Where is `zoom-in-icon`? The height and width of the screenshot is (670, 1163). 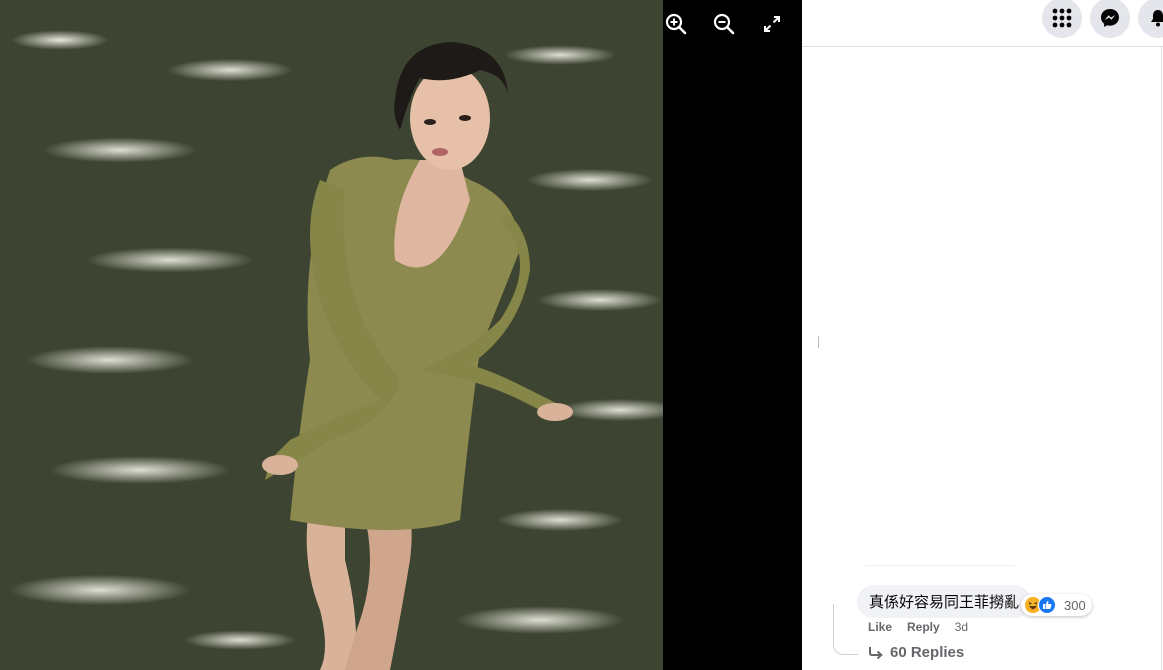
zoom-in-icon is located at coordinates (676, 24).